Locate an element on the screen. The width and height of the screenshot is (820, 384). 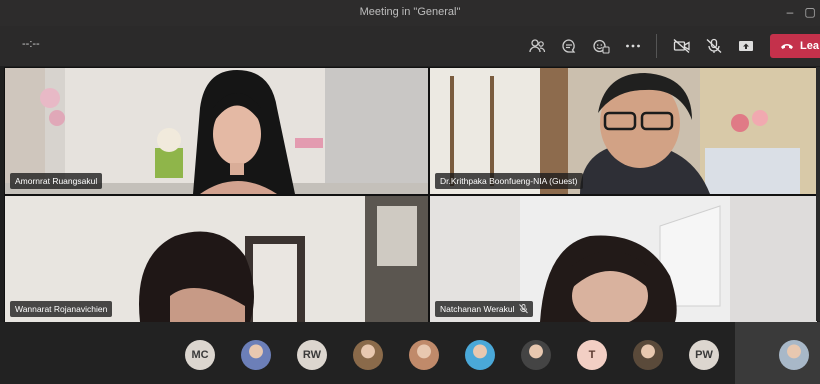
participant-name-tag: Wannarat Rojanavichien is located at coordinates (61, 309).